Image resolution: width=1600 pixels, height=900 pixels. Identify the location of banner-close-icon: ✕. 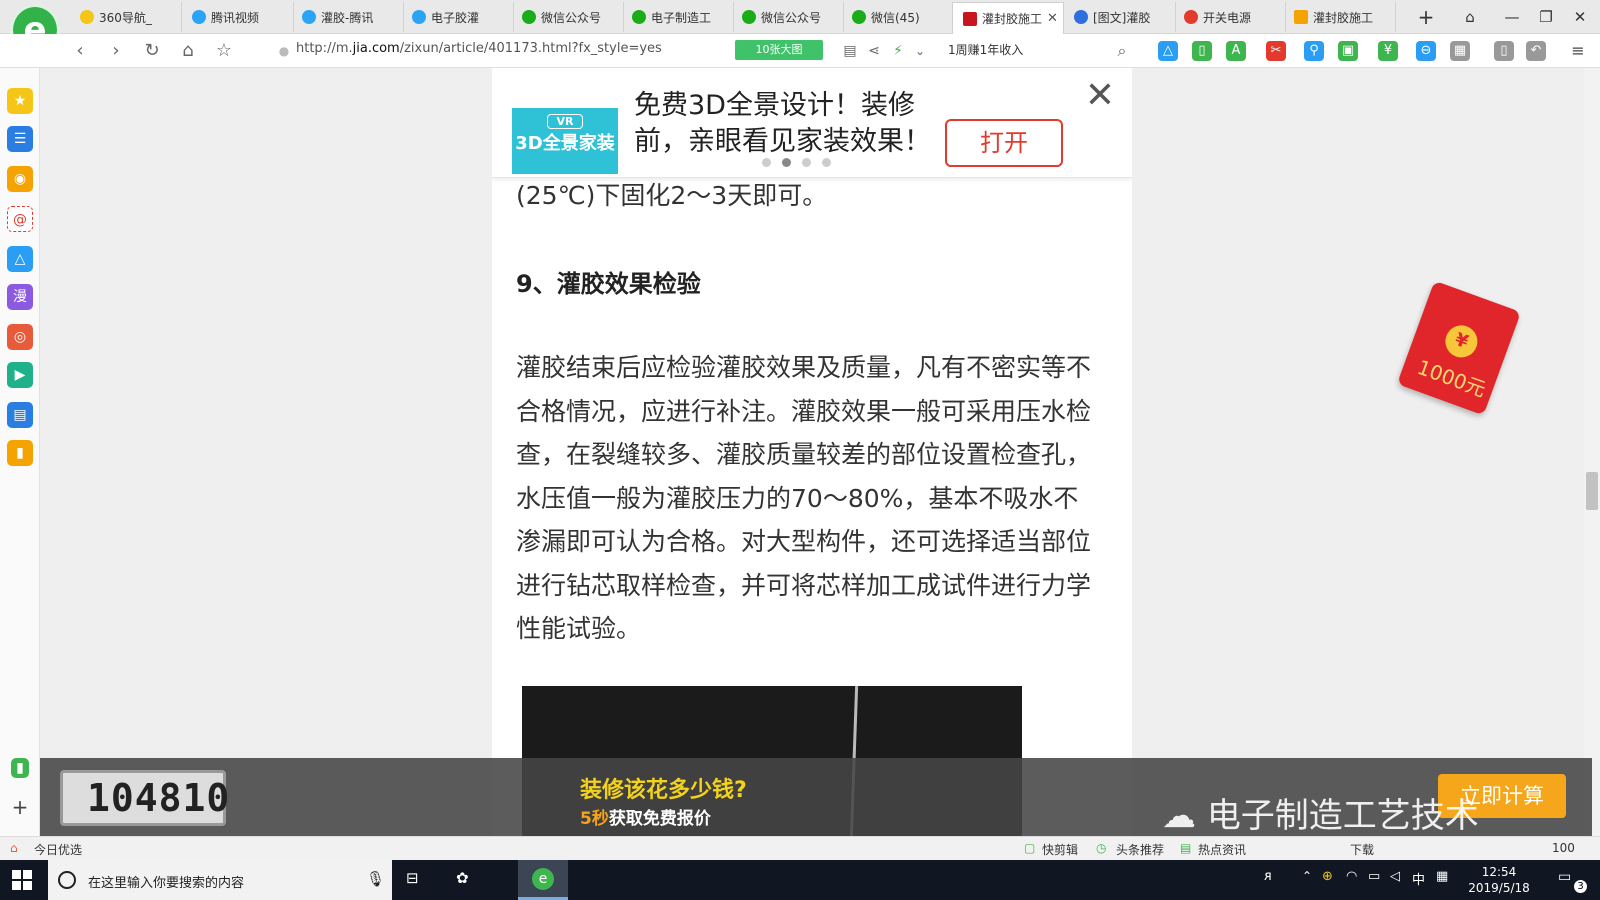
(1100, 97).